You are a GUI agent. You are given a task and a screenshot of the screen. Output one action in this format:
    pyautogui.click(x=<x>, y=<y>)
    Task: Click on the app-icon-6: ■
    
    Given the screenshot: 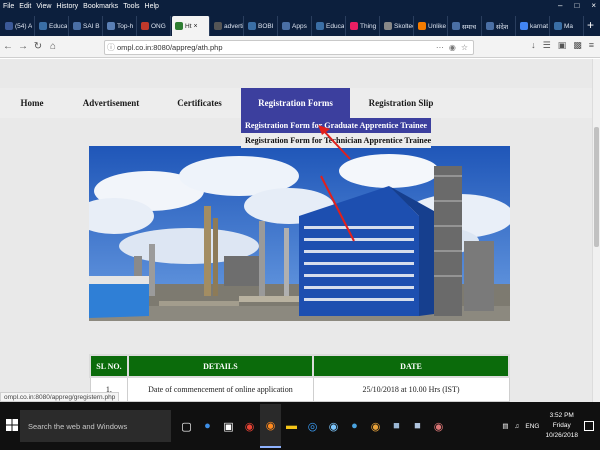 What is the action you would take?
    pyautogui.click(x=417, y=426)
    